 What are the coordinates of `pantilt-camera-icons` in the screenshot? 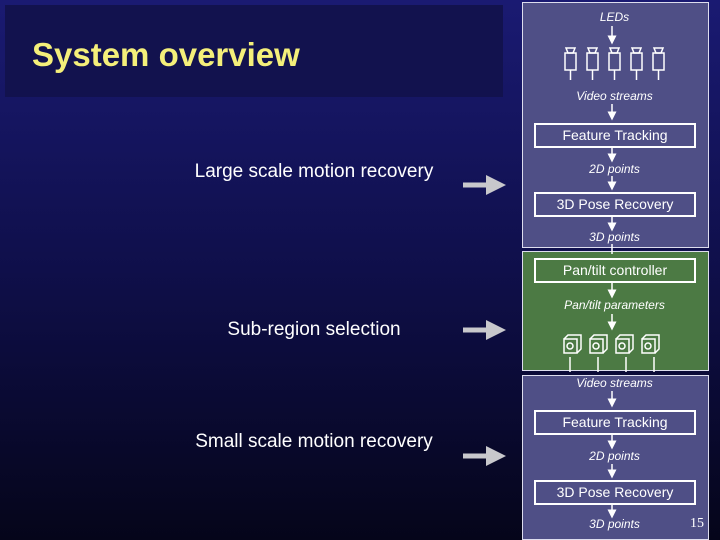 It's located at (611, 353).